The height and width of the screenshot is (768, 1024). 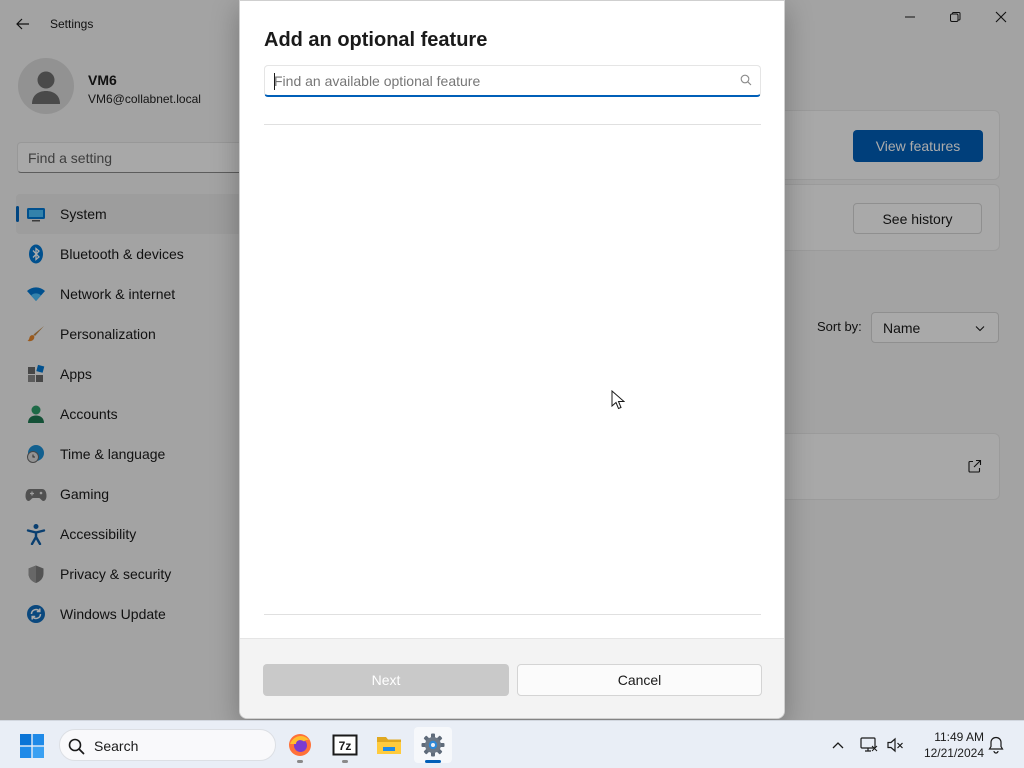 What do you see at coordinates (386, 680) in the screenshot?
I see `next-button: Next` at bounding box center [386, 680].